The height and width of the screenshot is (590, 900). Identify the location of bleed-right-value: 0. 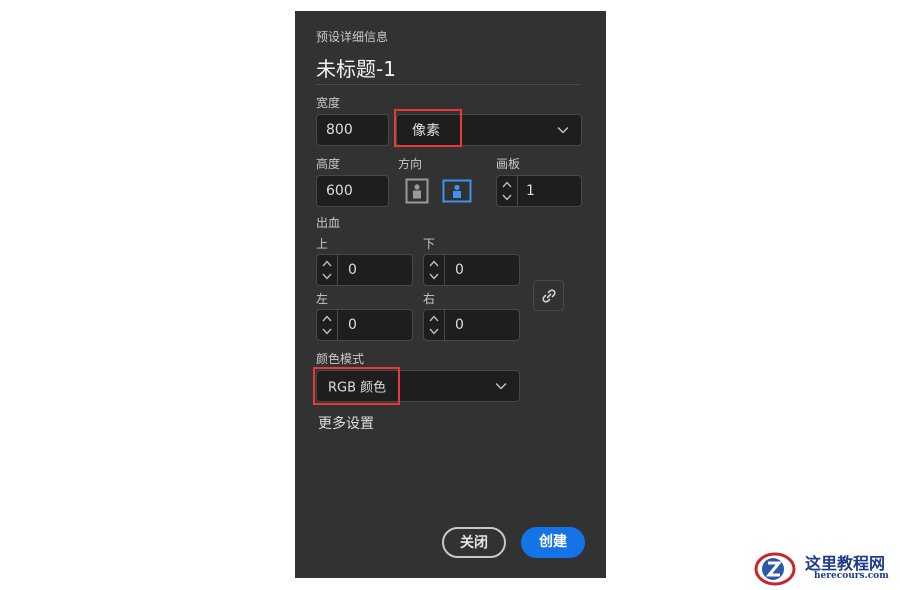
(459, 325).